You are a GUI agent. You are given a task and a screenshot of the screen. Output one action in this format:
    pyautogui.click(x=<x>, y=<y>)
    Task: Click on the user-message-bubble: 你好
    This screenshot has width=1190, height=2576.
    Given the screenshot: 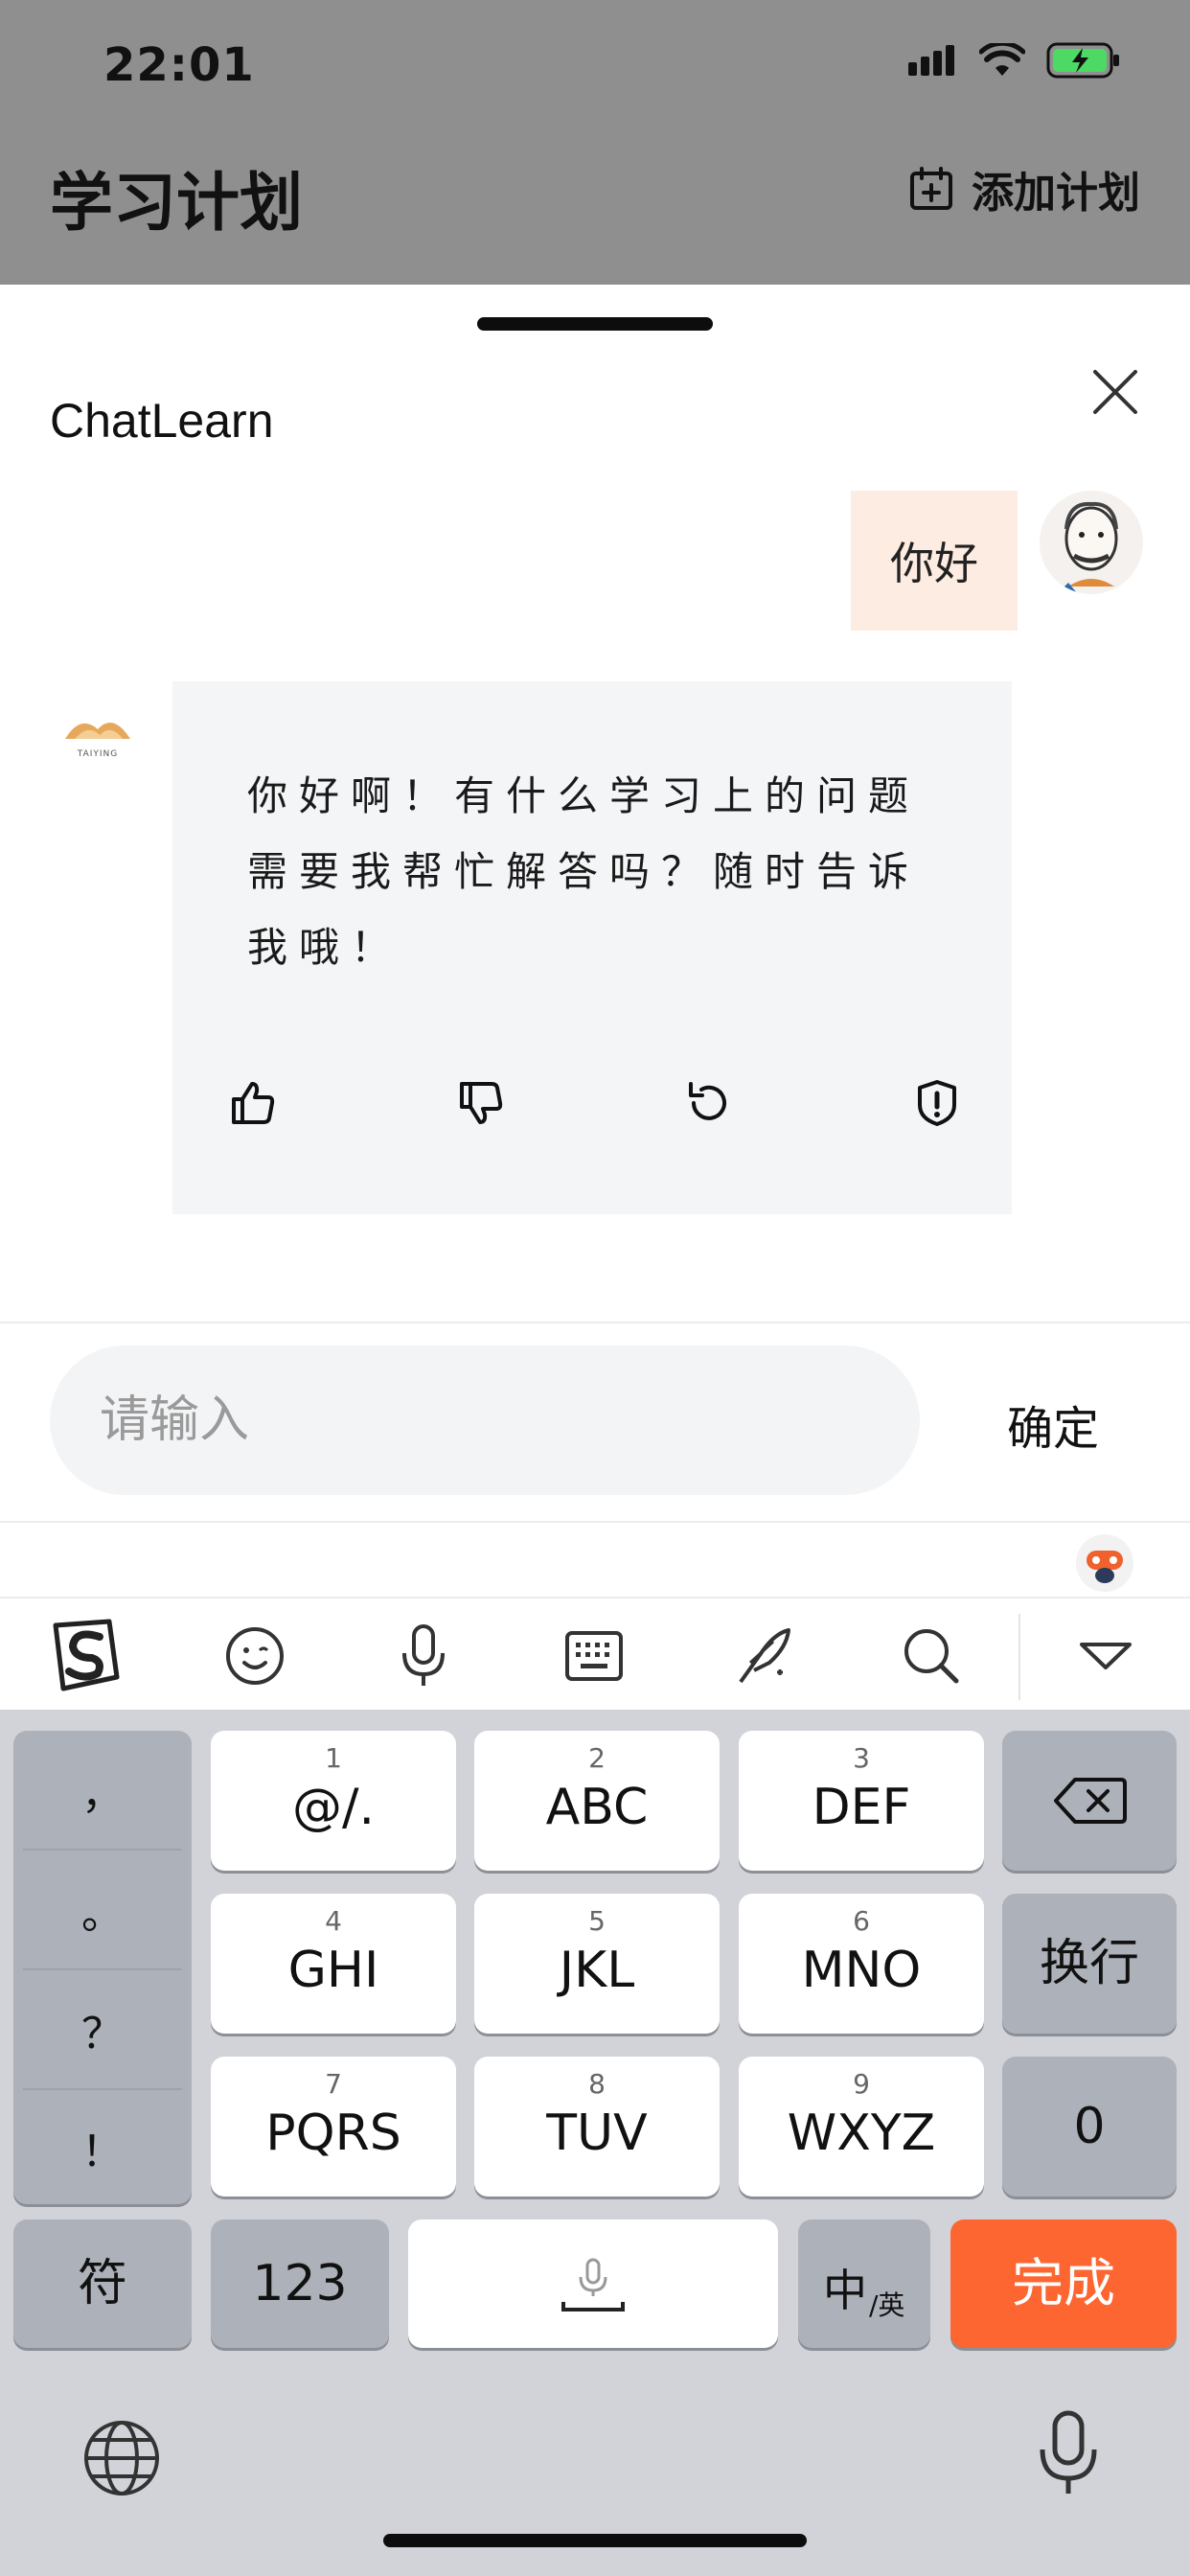 What is the action you would take?
    pyautogui.click(x=935, y=561)
    